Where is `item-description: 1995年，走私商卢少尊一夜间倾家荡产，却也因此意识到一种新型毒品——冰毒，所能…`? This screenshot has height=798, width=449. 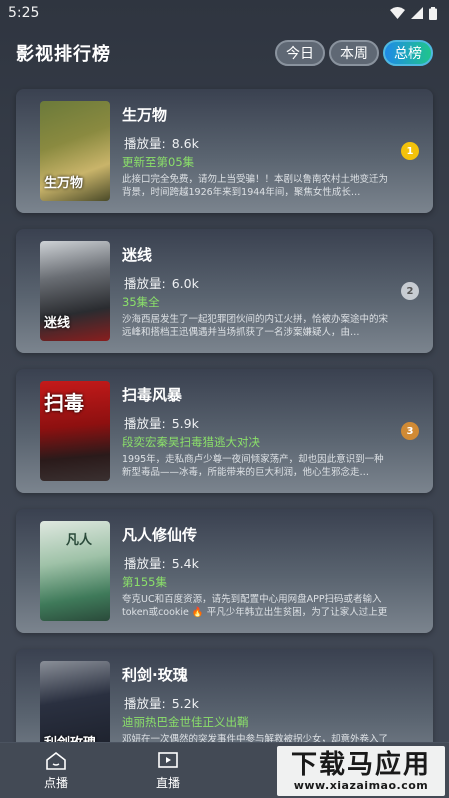
item-description: 1995年，走私商卢少尊一夜间倾家荡产，却也因此意识到一种新型毒品——冰毒，所能… is located at coordinates (253, 466).